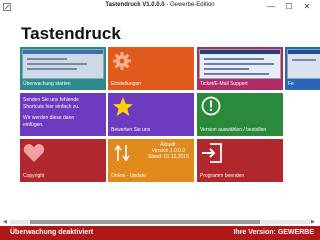 This screenshot has width=320, height=240. Describe the element at coordinates (240, 114) in the screenshot. I see `tile-version-auswaehlen: Version auswählen / bestellen` at that location.